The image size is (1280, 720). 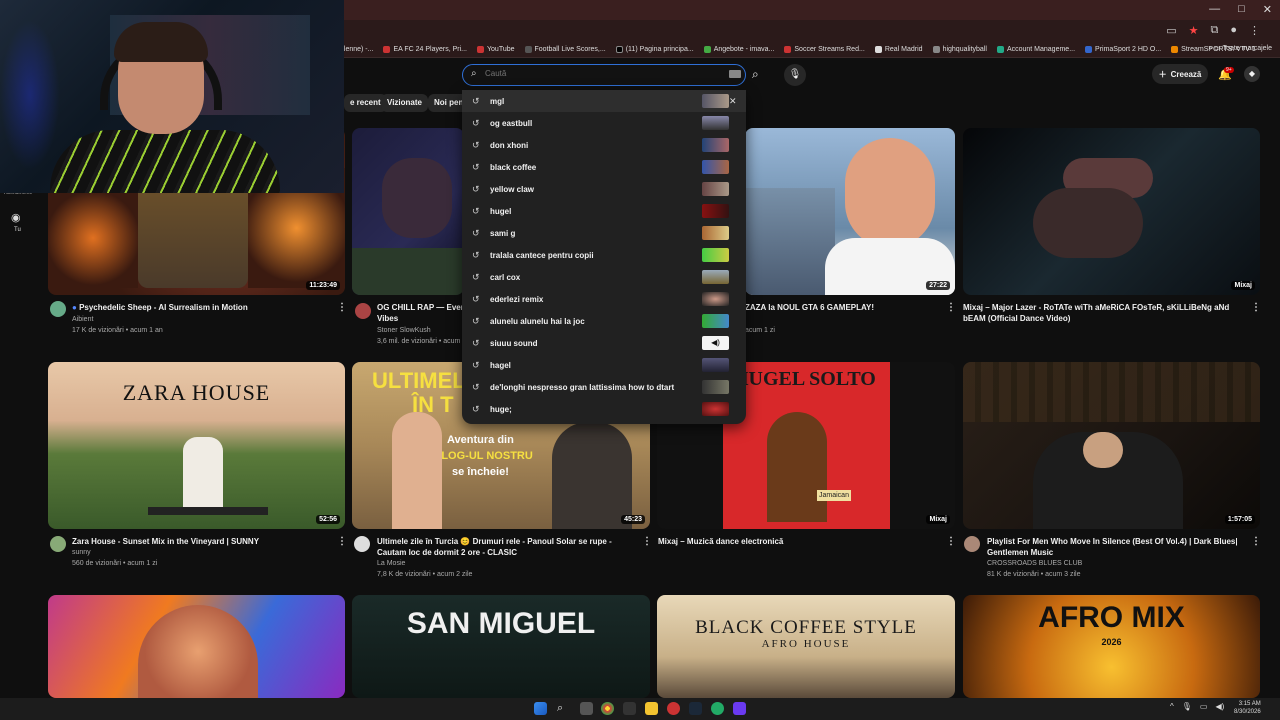 I want to click on video-thumbnail: 1:57:05, so click(x=1111, y=445).